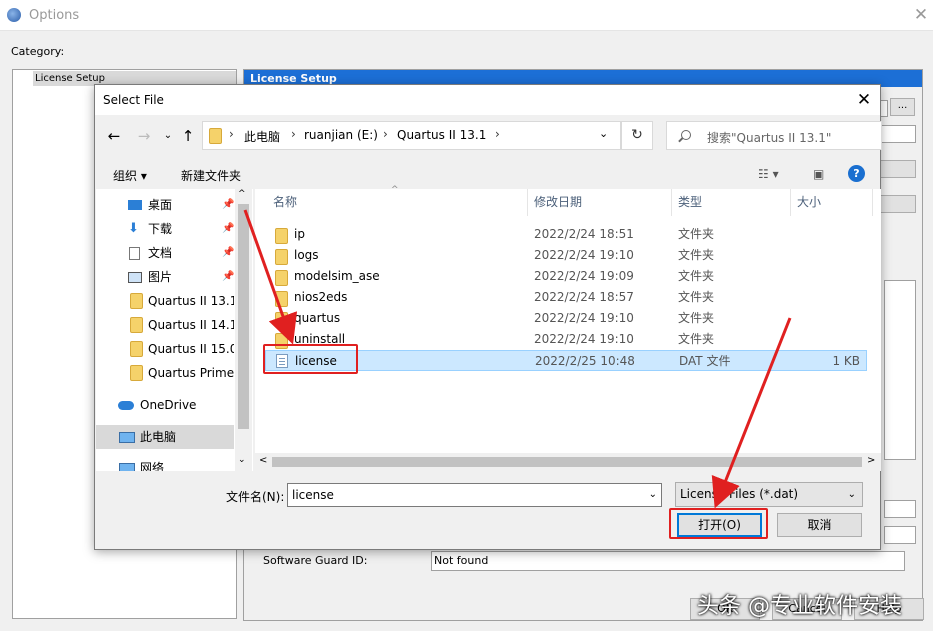 Image resolution: width=933 pixels, height=631 pixels. I want to click on filename-dropdown-icon: ⌄, so click(653, 495).